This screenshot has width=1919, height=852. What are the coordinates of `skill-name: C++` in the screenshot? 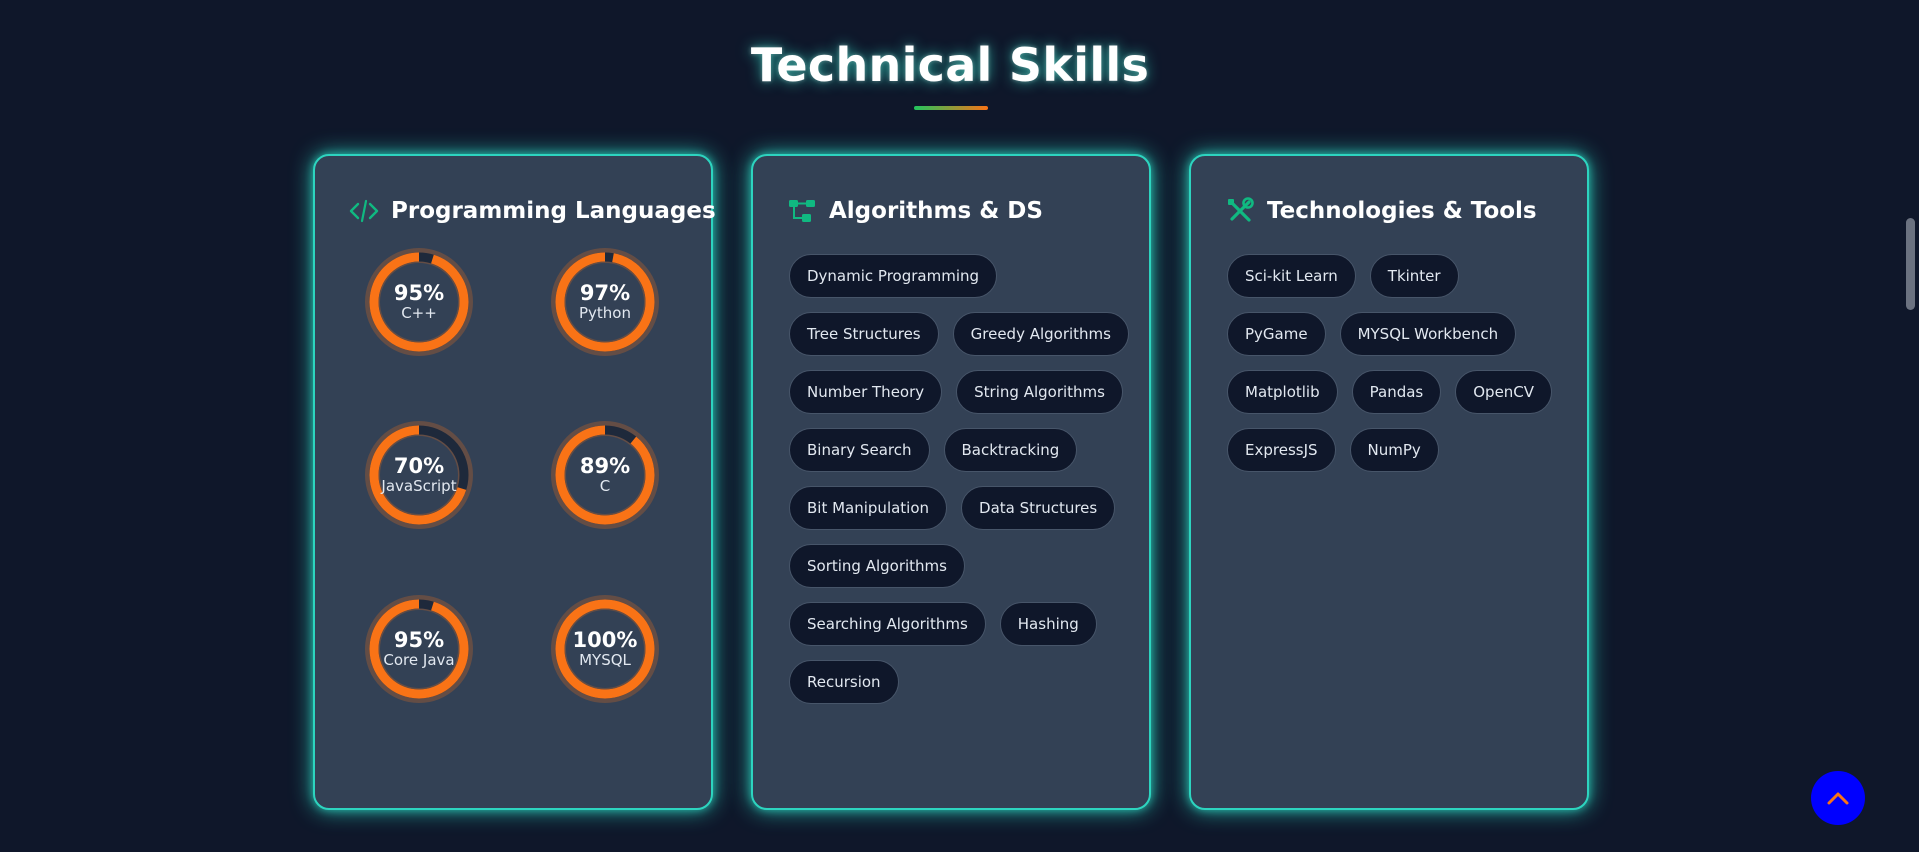 It's located at (419, 312).